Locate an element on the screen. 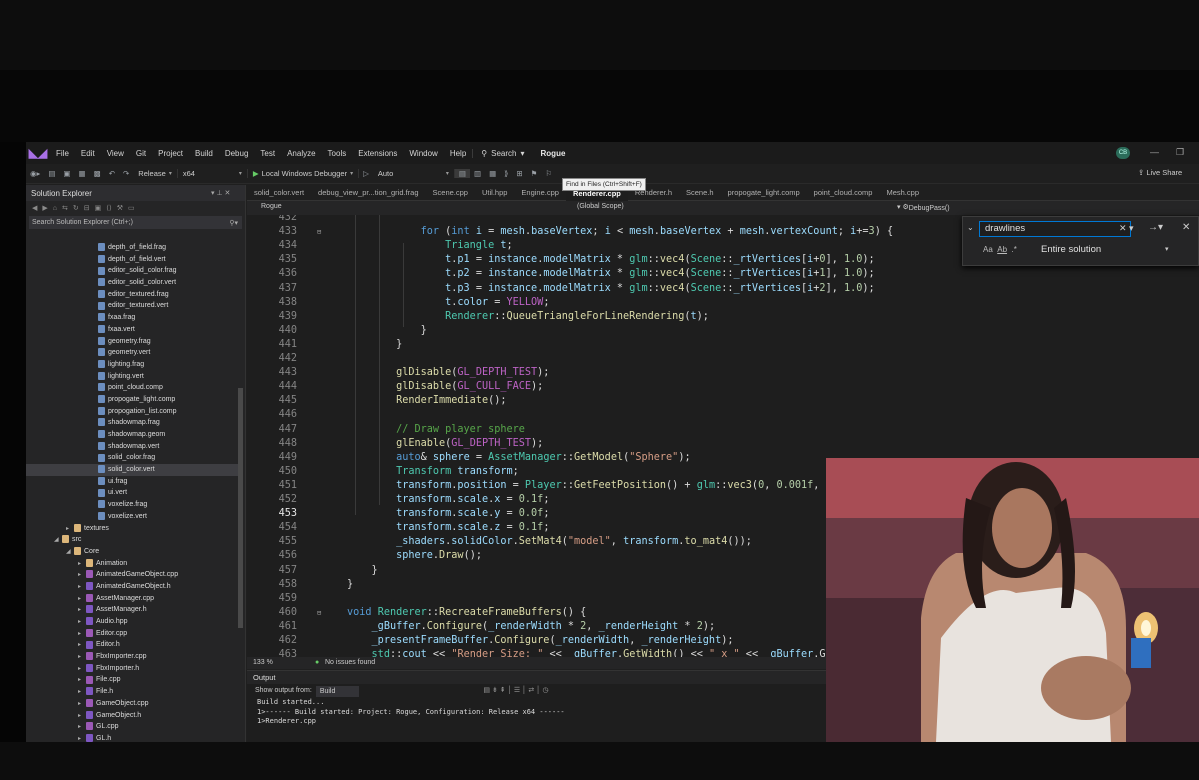 This screenshot has height=780, width=1199. menu-view: View is located at coordinates (115, 153).